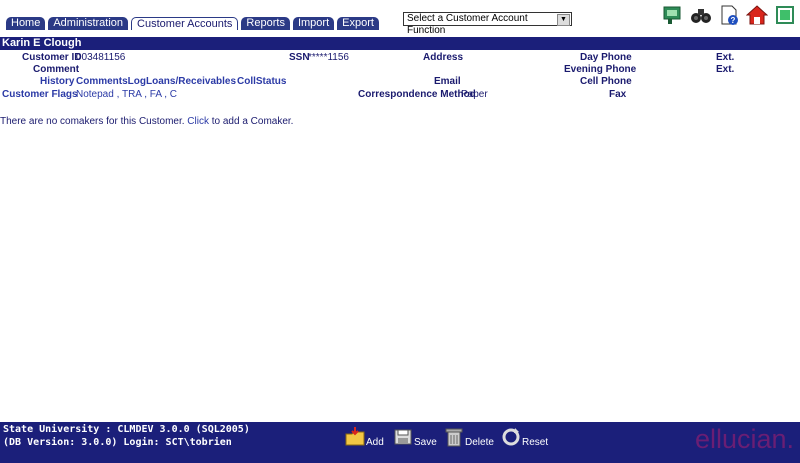 The height and width of the screenshot is (463, 800). What do you see at coordinates (117, 442) in the screenshot?
I see `system-info-line2: (DB Version: 3.0.0) Login: SCT\tobrien` at bounding box center [117, 442].